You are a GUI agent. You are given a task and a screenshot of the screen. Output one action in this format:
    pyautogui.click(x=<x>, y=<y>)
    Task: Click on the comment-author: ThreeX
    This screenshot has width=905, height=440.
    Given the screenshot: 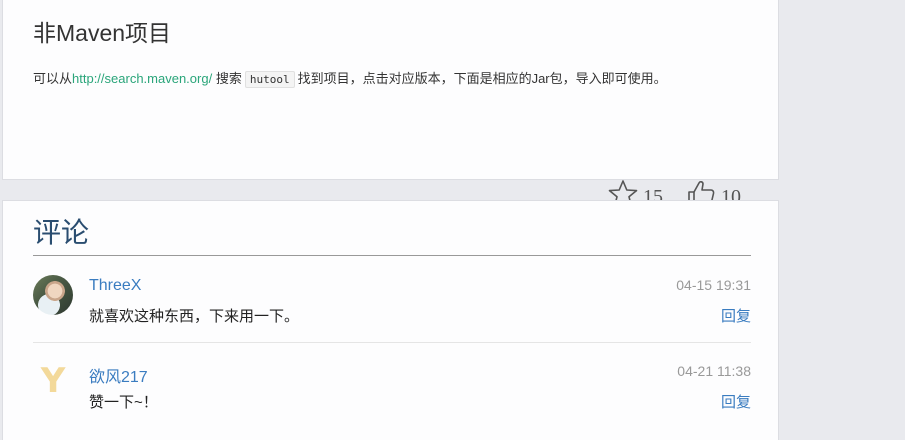 What is the action you would take?
    pyautogui.click(x=115, y=286)
    